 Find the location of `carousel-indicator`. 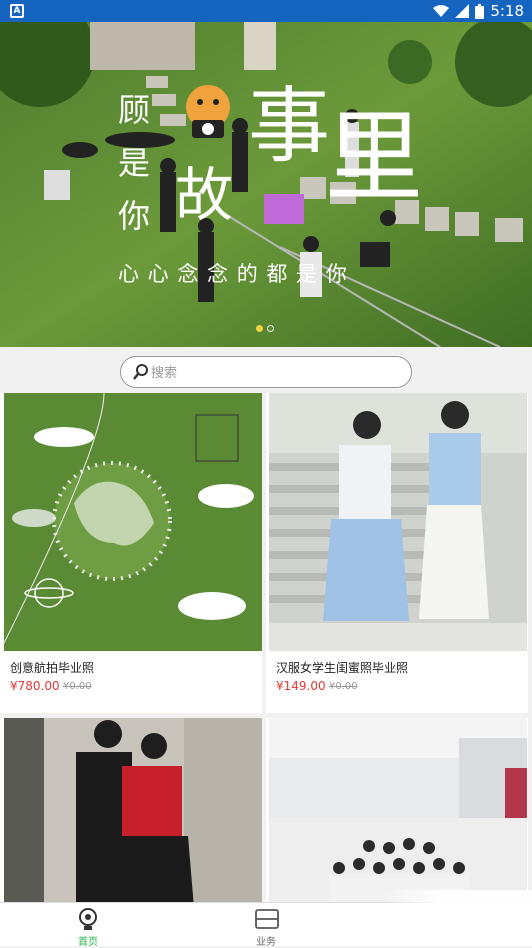

carousel-indicator is located at coordinates (265, 328).